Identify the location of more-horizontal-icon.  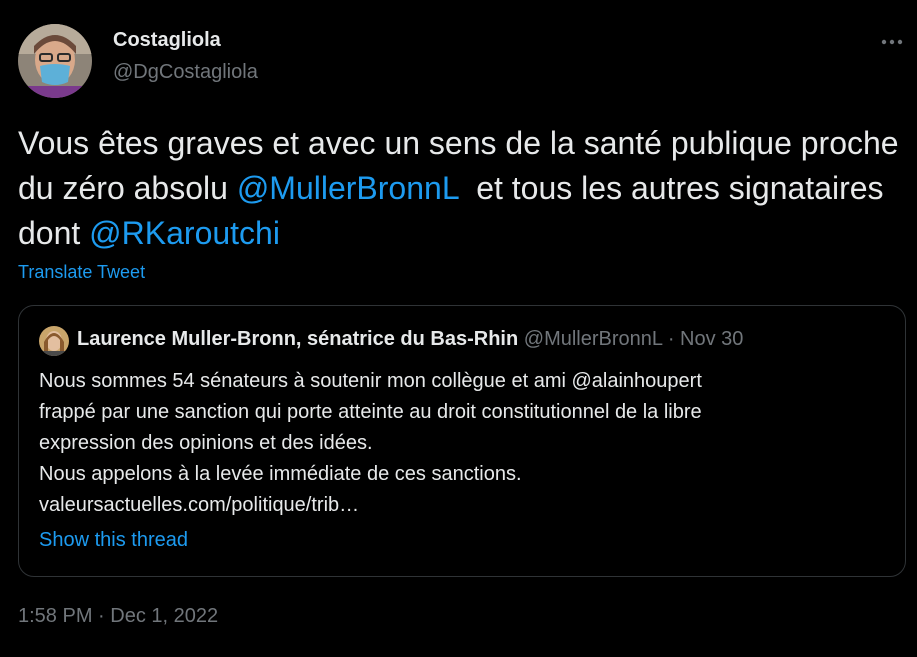
(892, 42).